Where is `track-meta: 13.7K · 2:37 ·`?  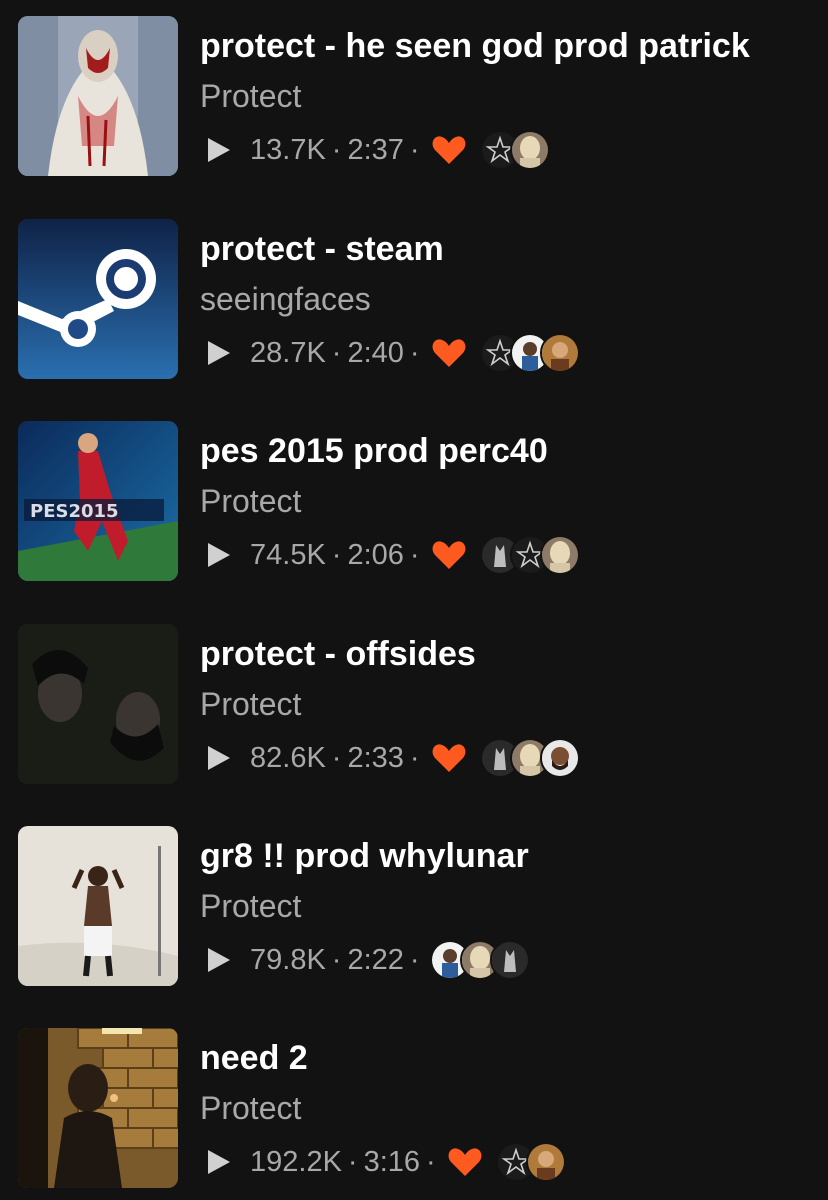 track-meta: 13.7K · 2:37 · is located at coordinates (379, 150).